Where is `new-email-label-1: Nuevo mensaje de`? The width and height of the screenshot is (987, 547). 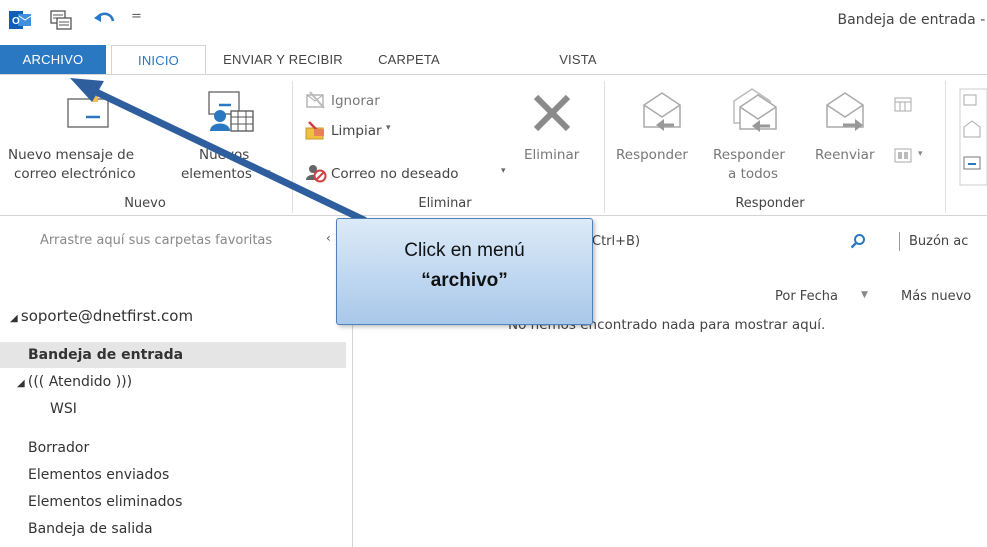 new-email-label-1: Nuevo mensaje de is located at coordinates (71, 155).